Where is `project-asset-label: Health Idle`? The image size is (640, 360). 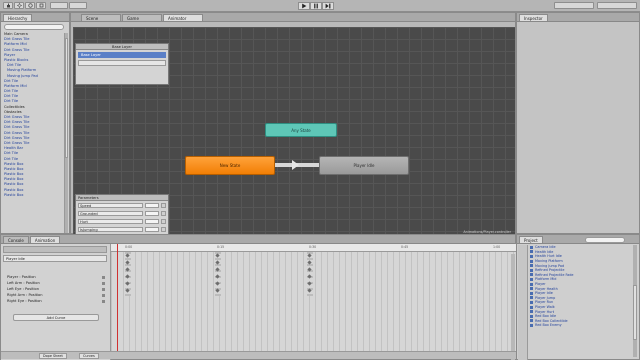
project-asset-label: Health Idle is located at coordinates (544, 251).